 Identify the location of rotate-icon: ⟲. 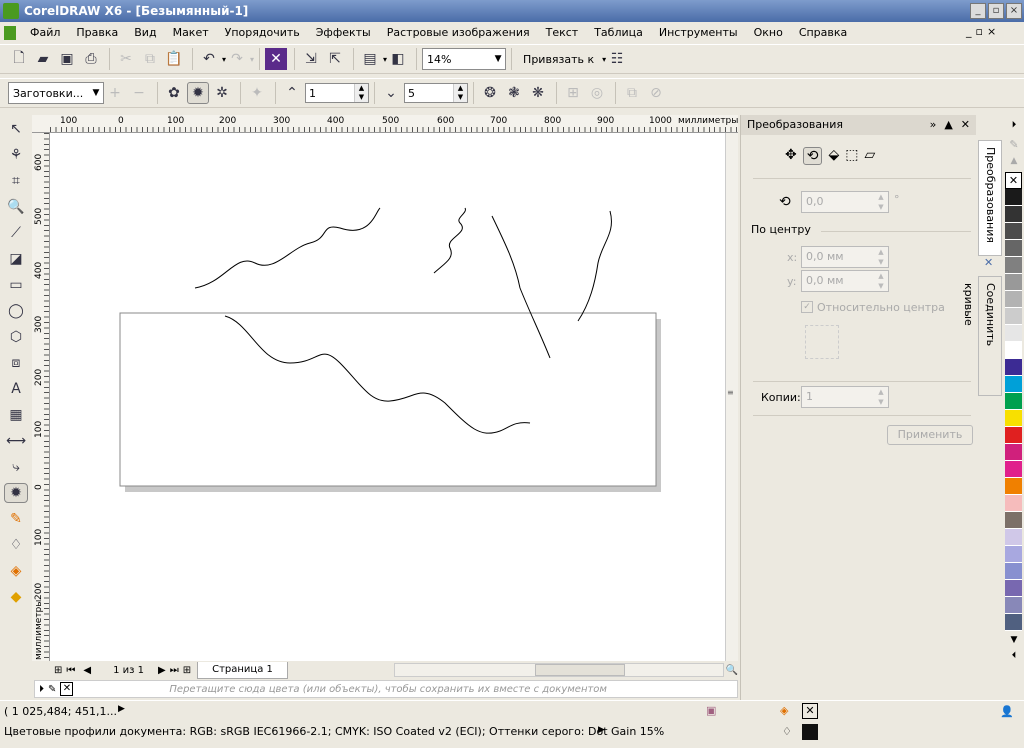
(812, 156).